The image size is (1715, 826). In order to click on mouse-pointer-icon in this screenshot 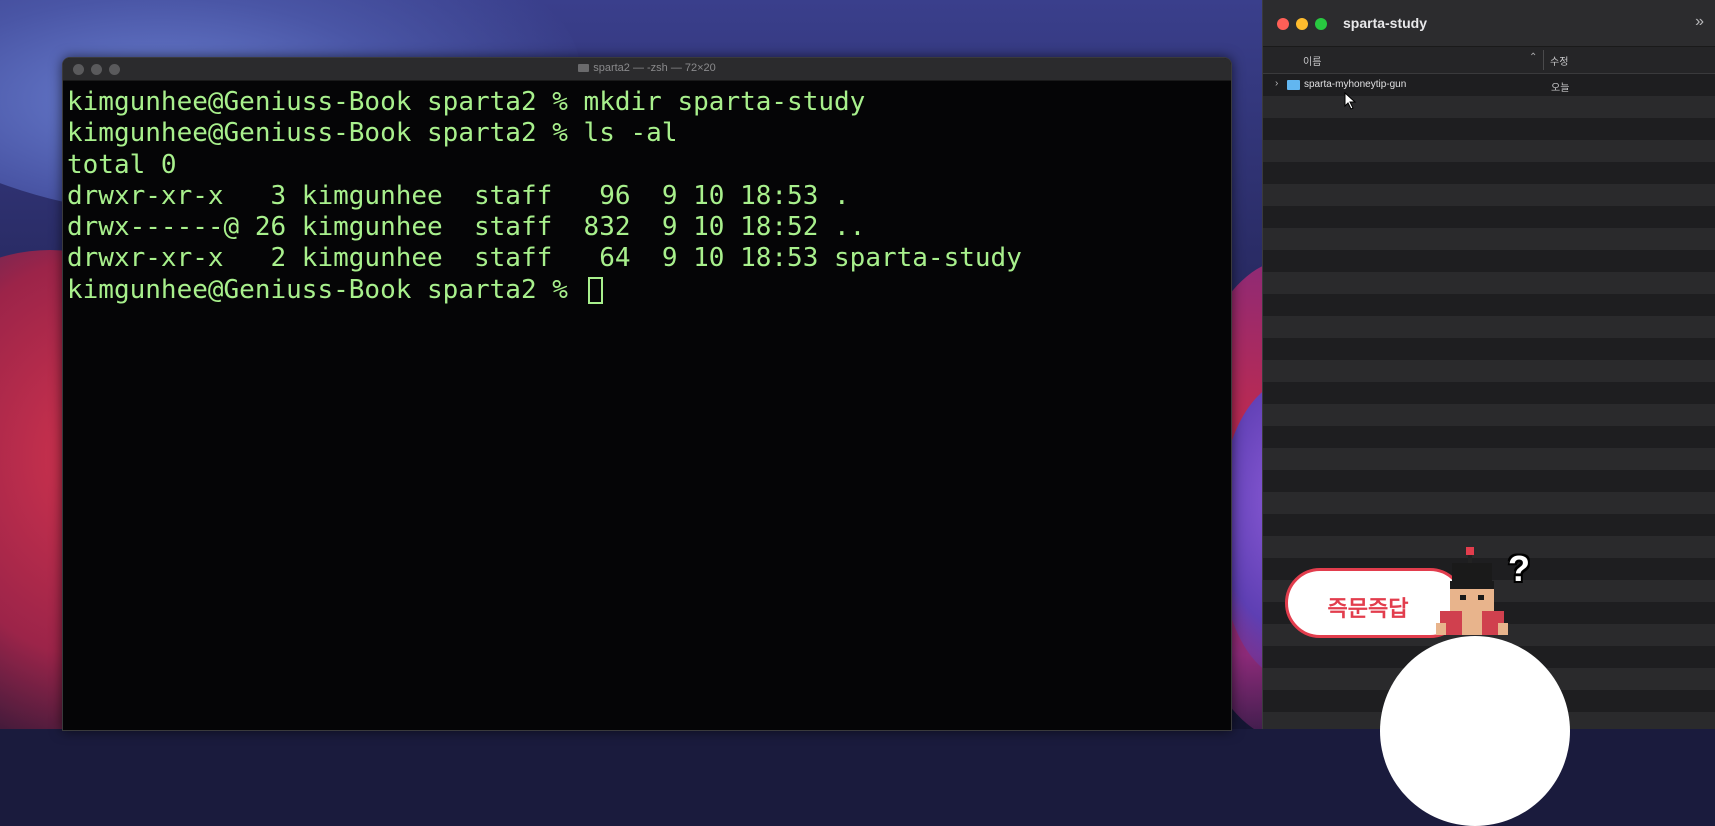, I will do `click(1350, 101)`.